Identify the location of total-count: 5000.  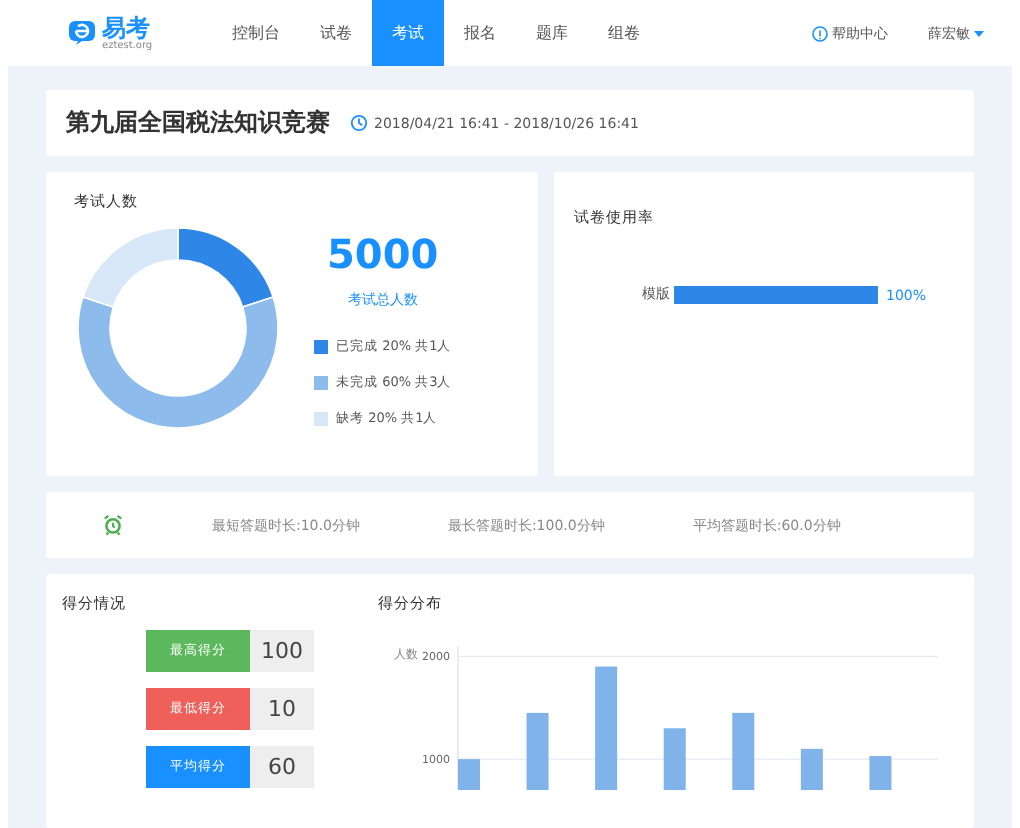
(383, 253).